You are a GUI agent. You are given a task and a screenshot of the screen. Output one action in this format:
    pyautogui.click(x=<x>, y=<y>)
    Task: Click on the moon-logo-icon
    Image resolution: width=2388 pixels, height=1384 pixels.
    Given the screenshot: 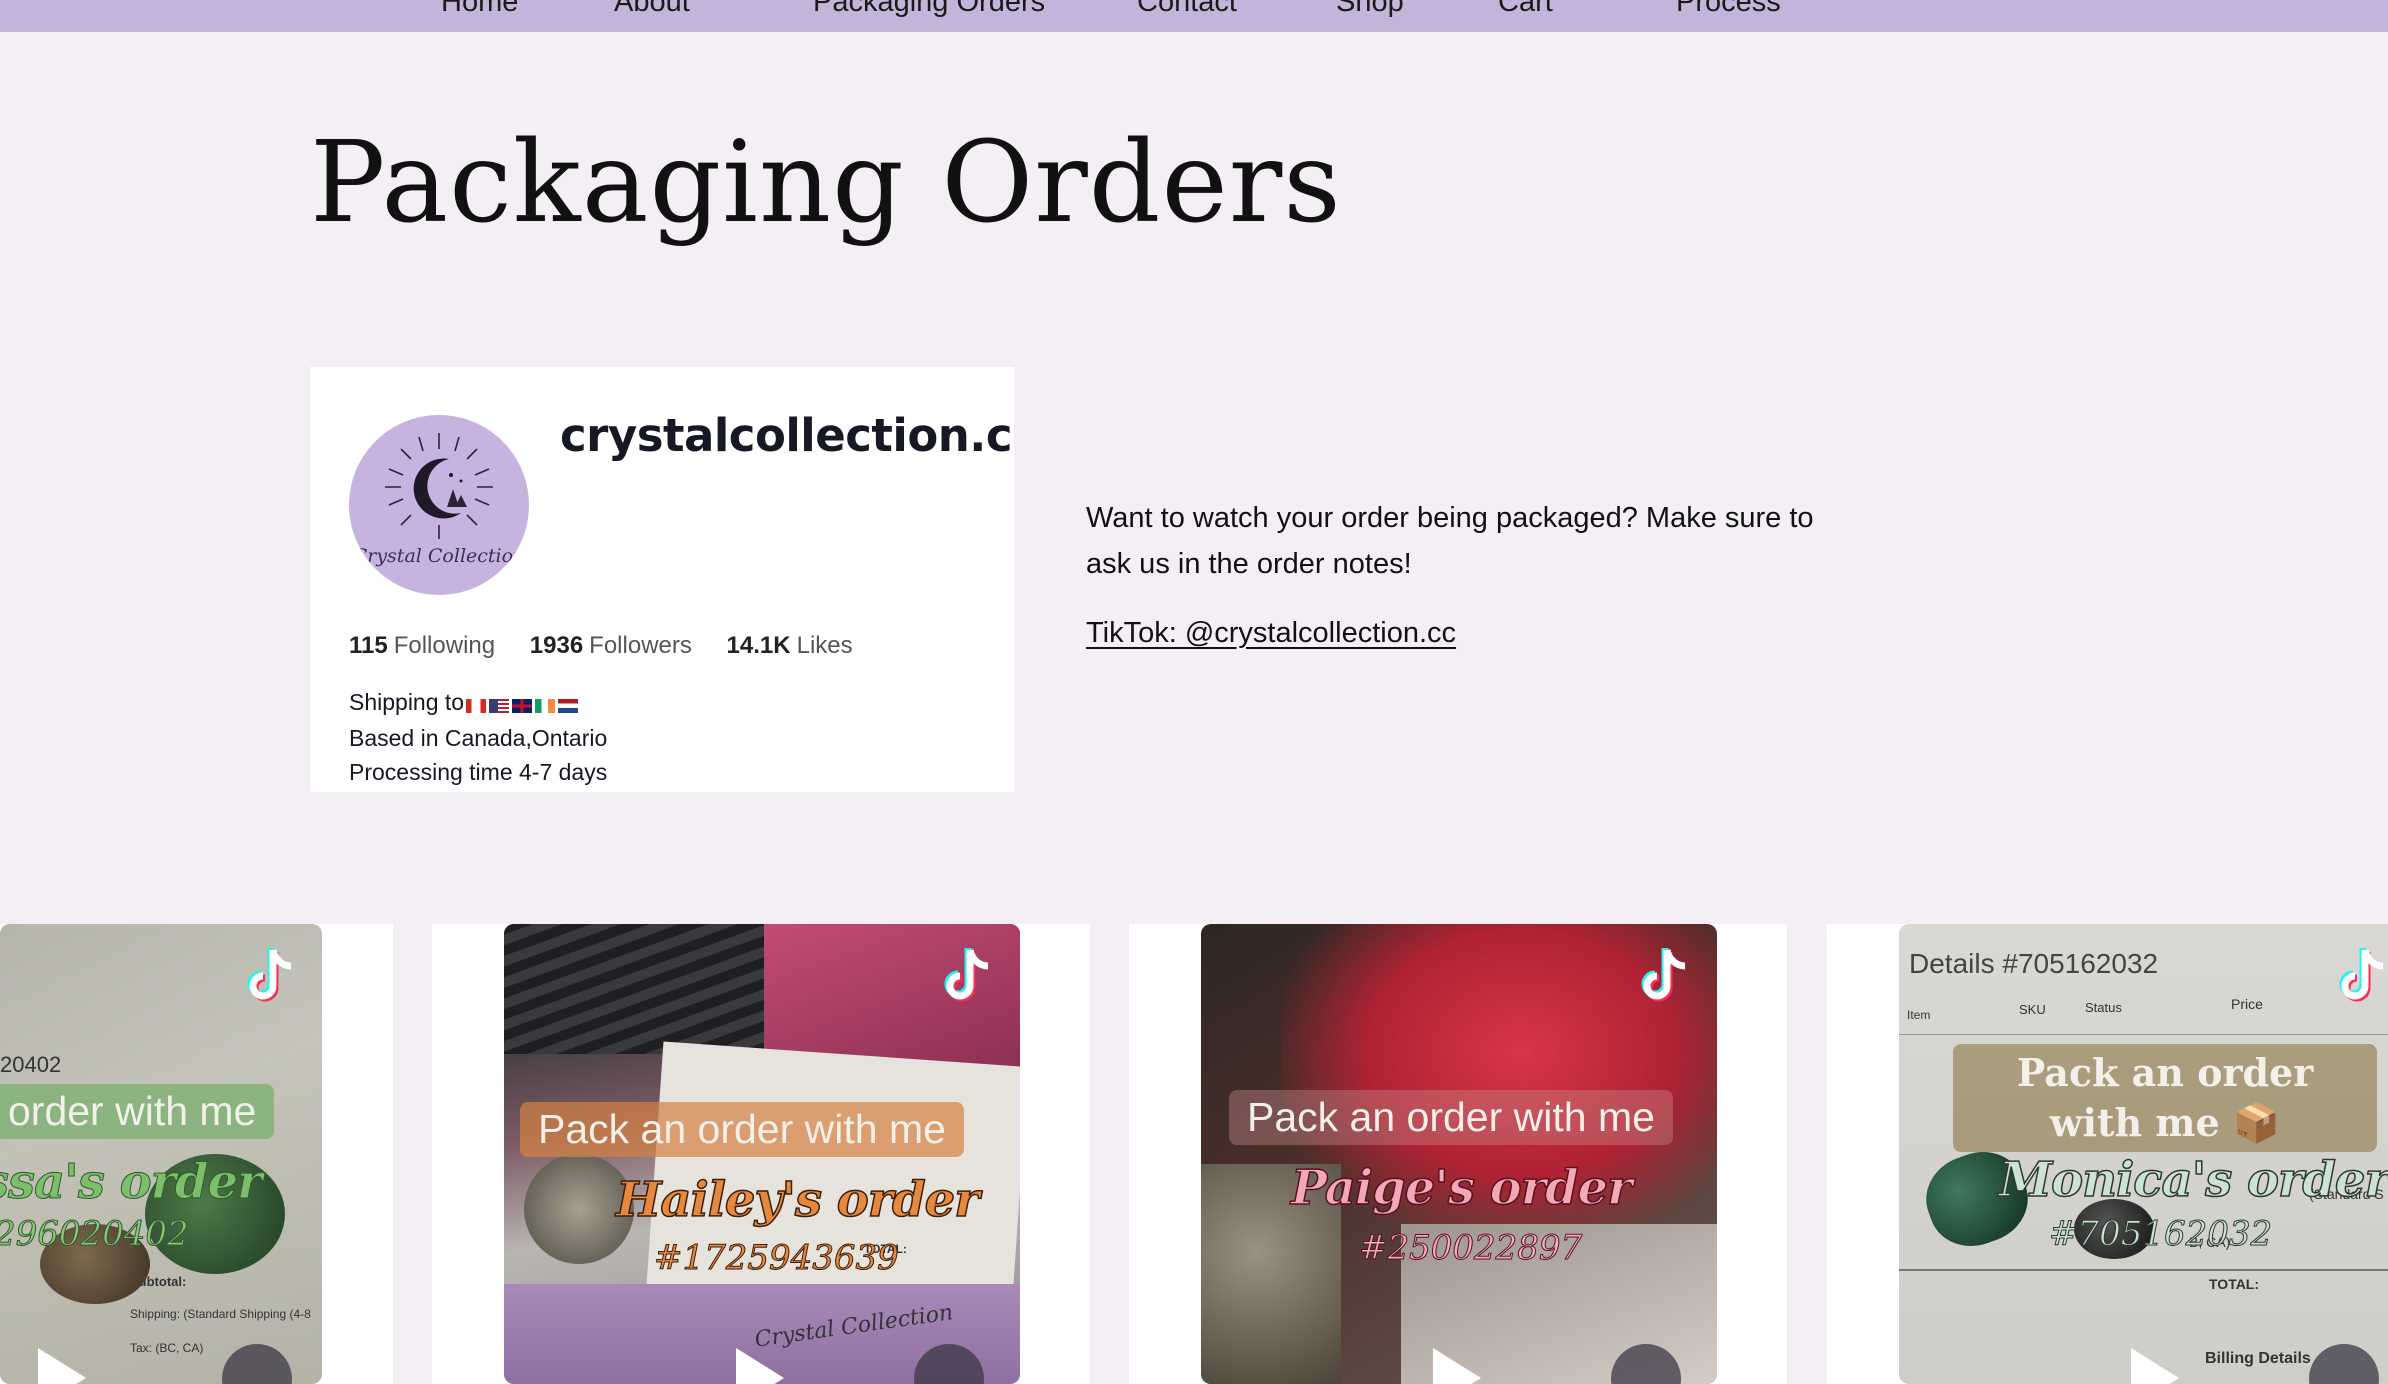 What is the action you would take?
    pyautogui.click(x=439, y=486)
    